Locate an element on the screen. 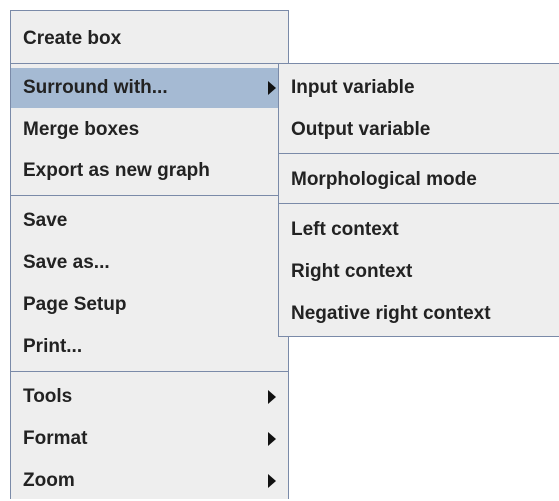 Image resolution: width=559 pixels, height=501 pixels. submenu-item-input-variable: Input variable is located at coordinates (419, 88).